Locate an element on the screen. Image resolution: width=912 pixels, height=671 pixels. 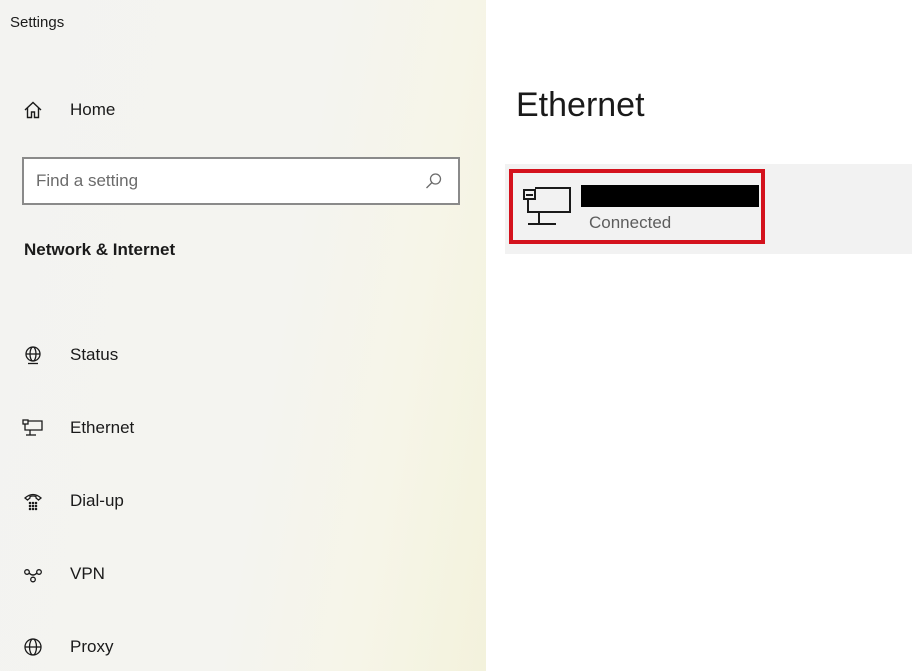
vpn-icon is located at coordinates (33, 574).